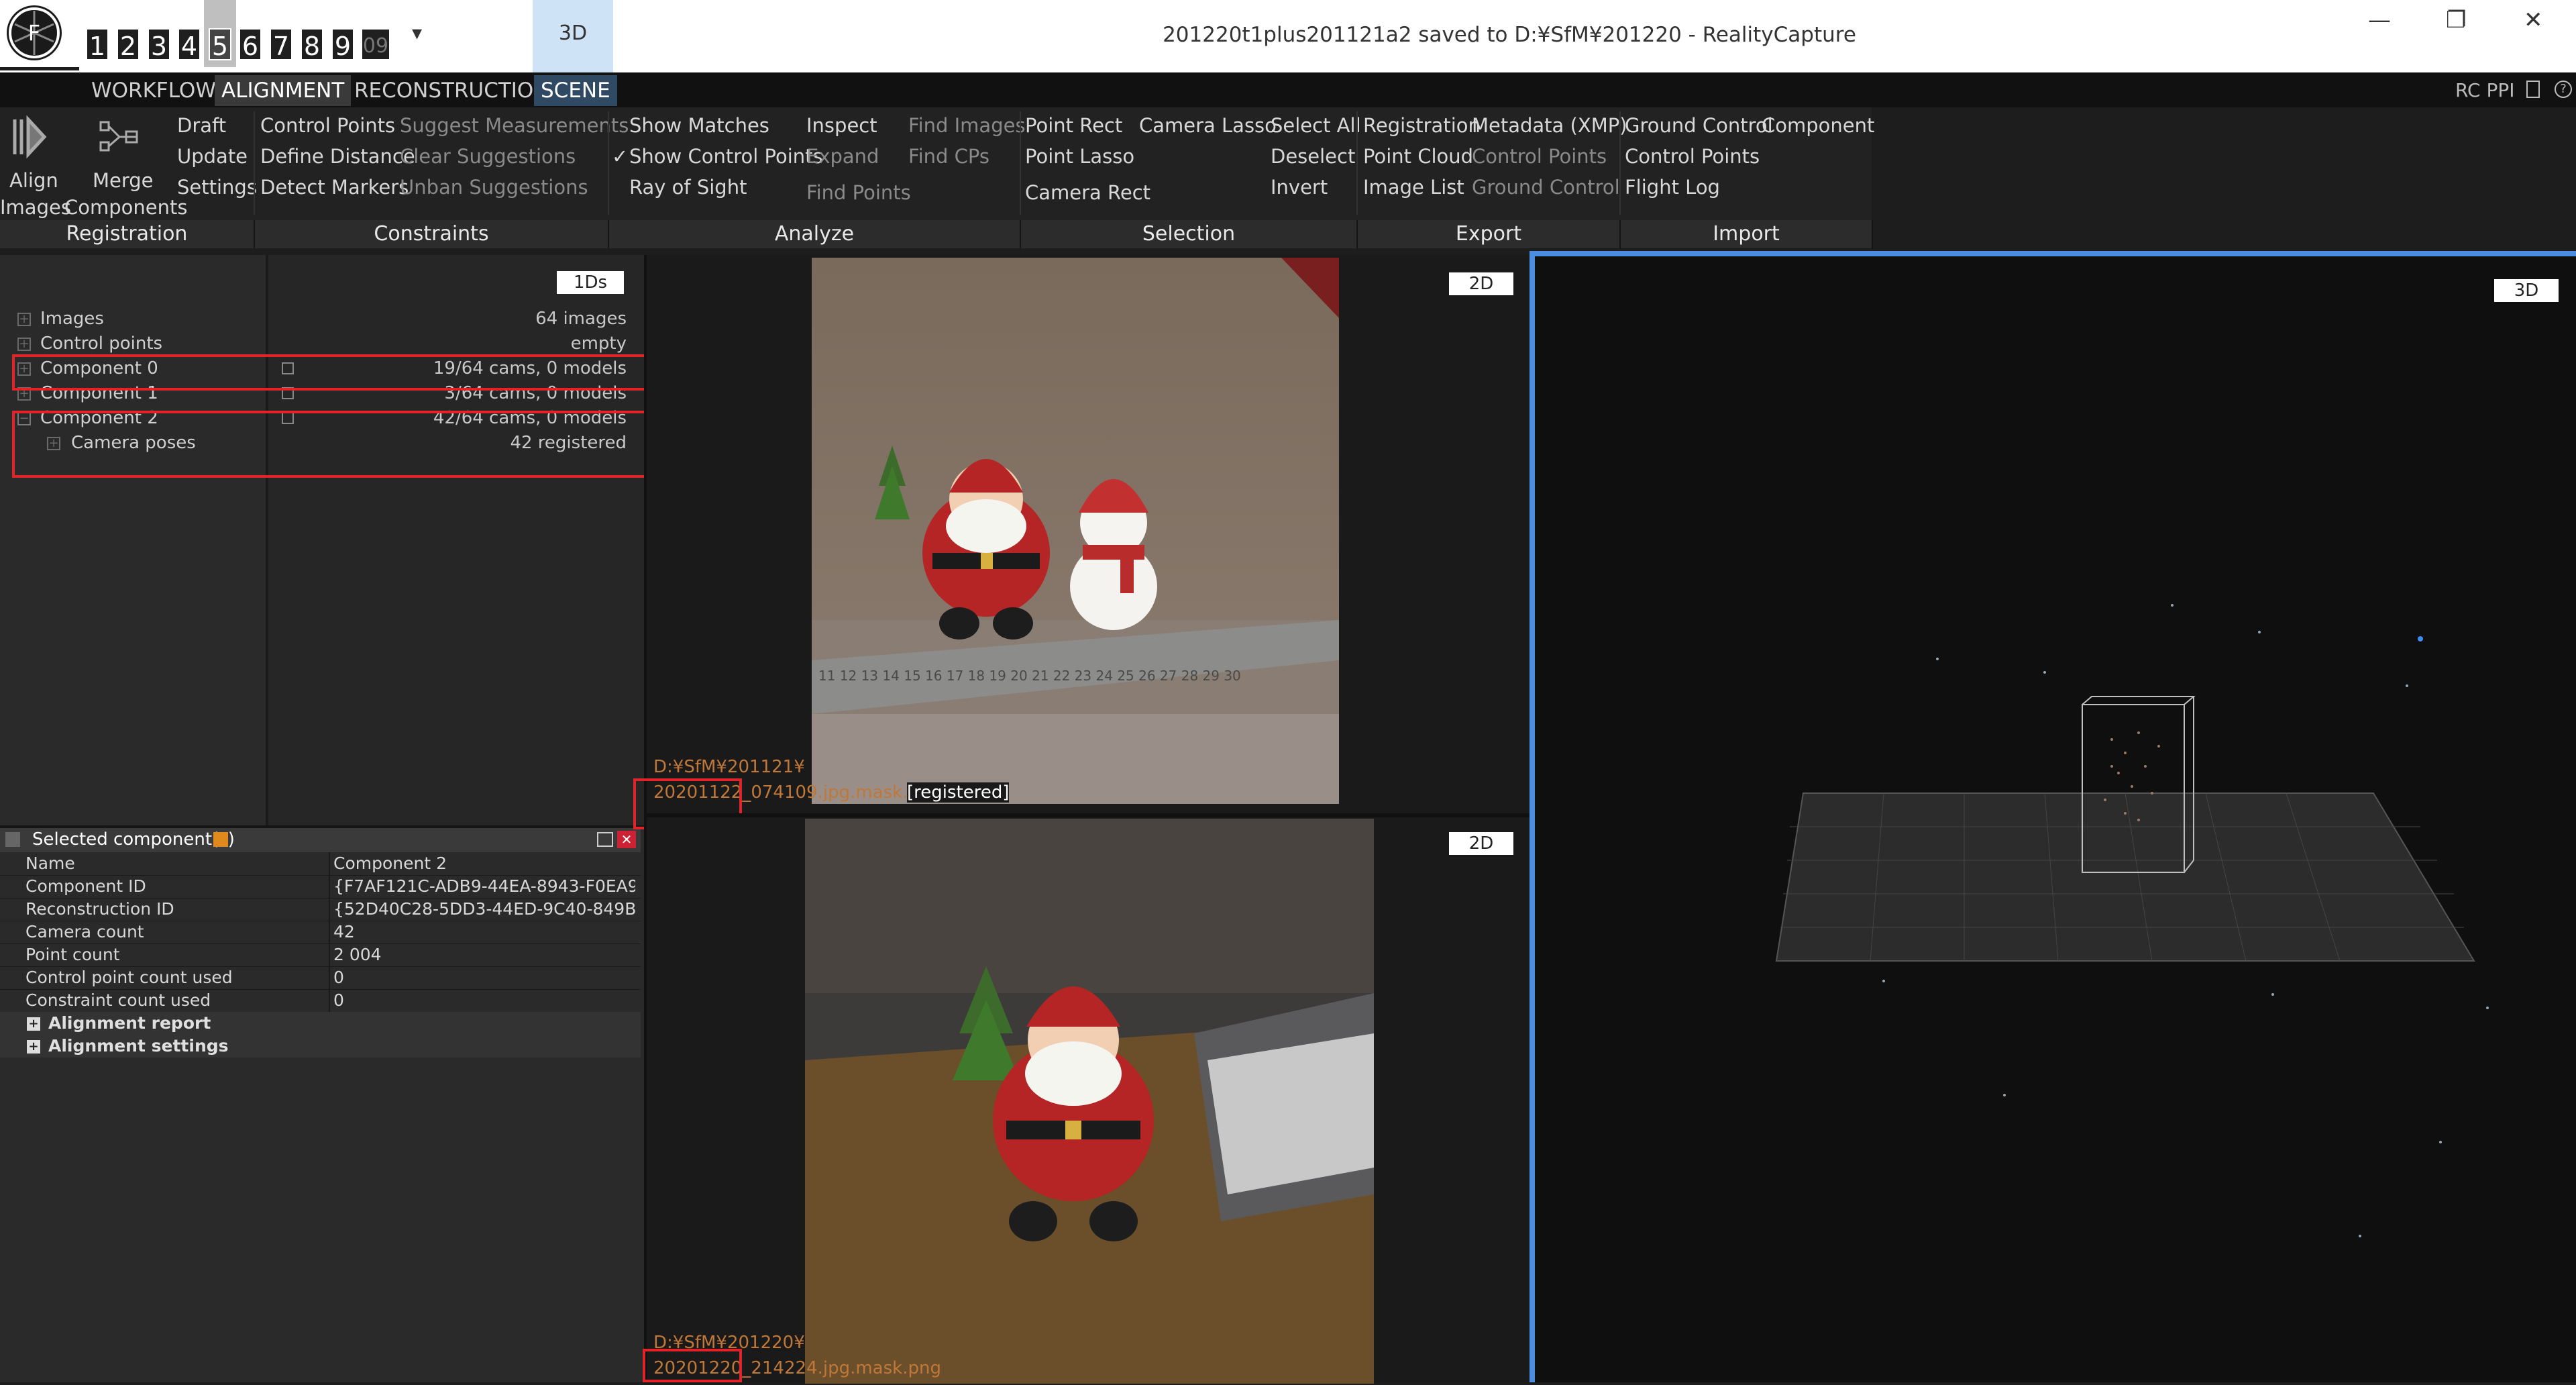 The image size is (2576, 1385). I want to click on import-ground-control-button: Ground Control, so click(1699, 125).